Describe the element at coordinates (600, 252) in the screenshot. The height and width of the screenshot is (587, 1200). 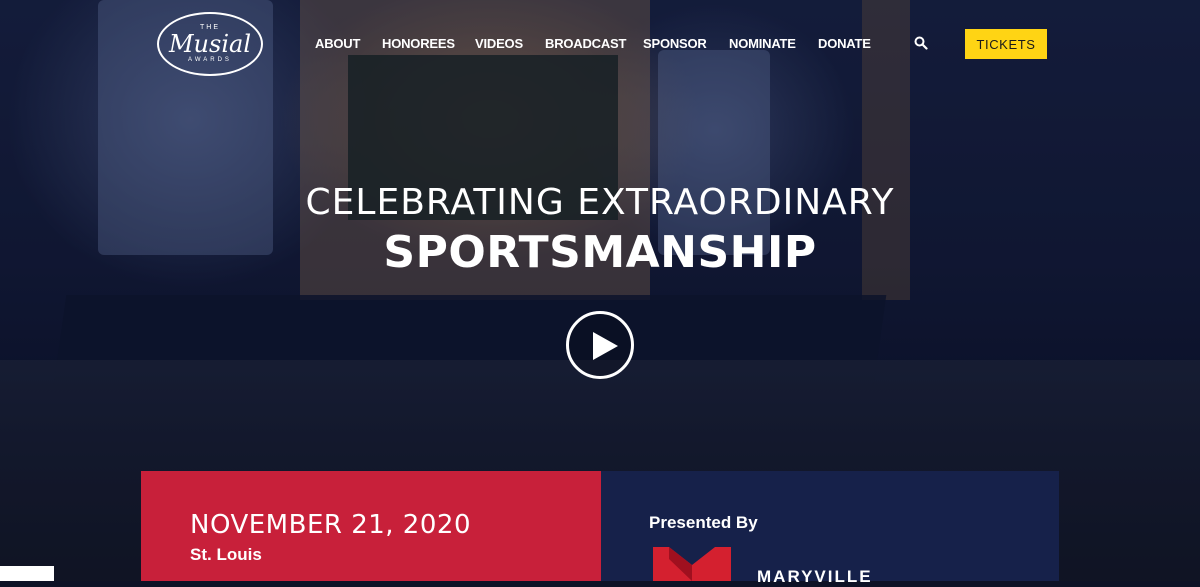
I see `hero-heading-line2: SPORTSMANSHIP` at that location.